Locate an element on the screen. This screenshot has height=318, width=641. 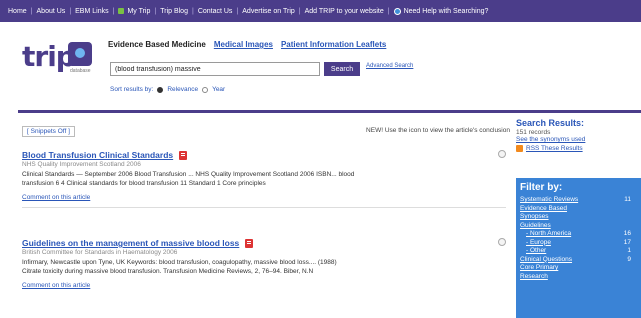
header-divider is located at coordinates (329, 111).